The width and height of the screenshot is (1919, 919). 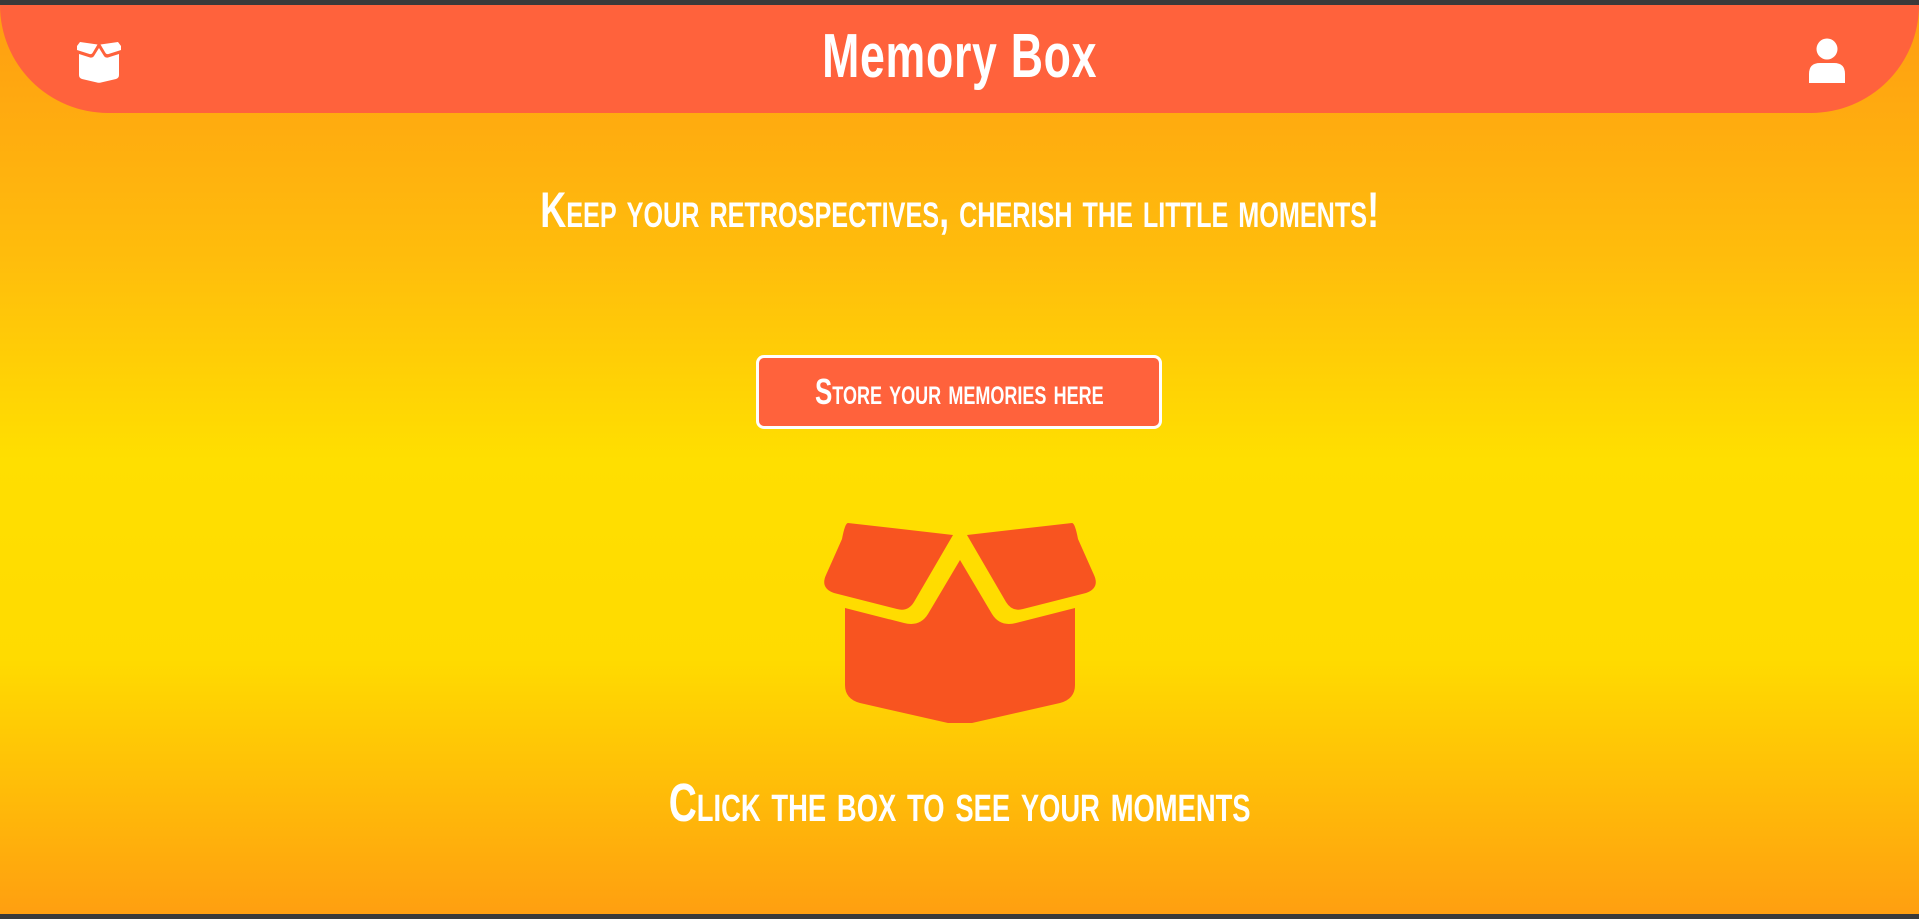 I want to click on app-title: Memory Box, so click(x=960, y=56).